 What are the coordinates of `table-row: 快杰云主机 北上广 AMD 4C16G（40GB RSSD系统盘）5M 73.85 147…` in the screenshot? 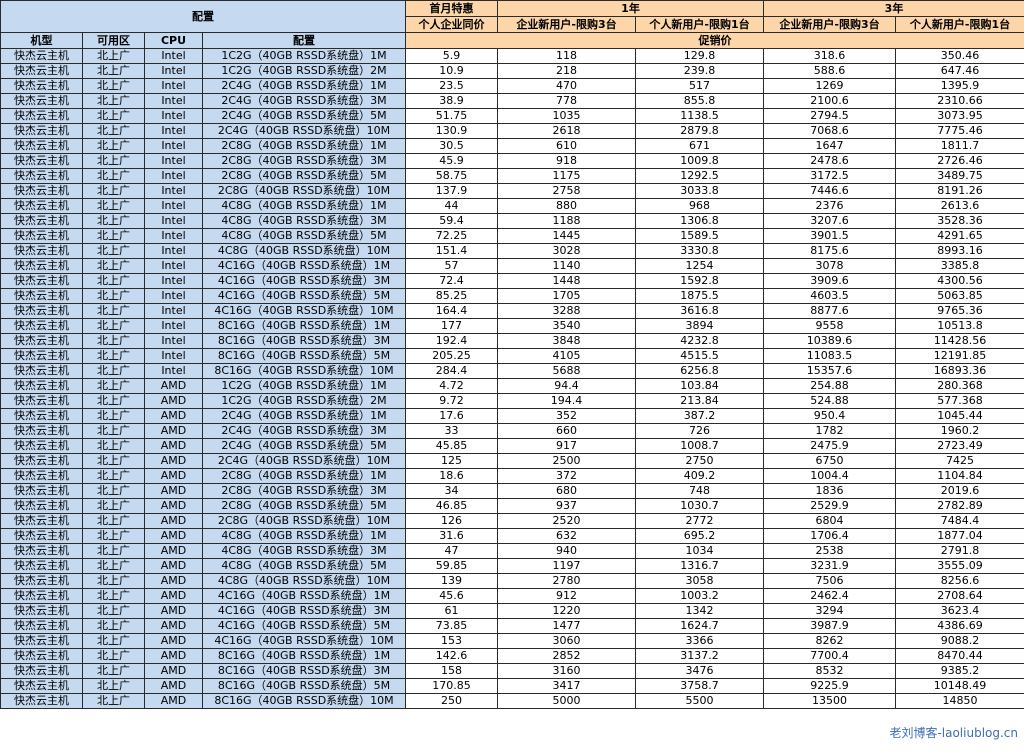 It's located at (512, 626).